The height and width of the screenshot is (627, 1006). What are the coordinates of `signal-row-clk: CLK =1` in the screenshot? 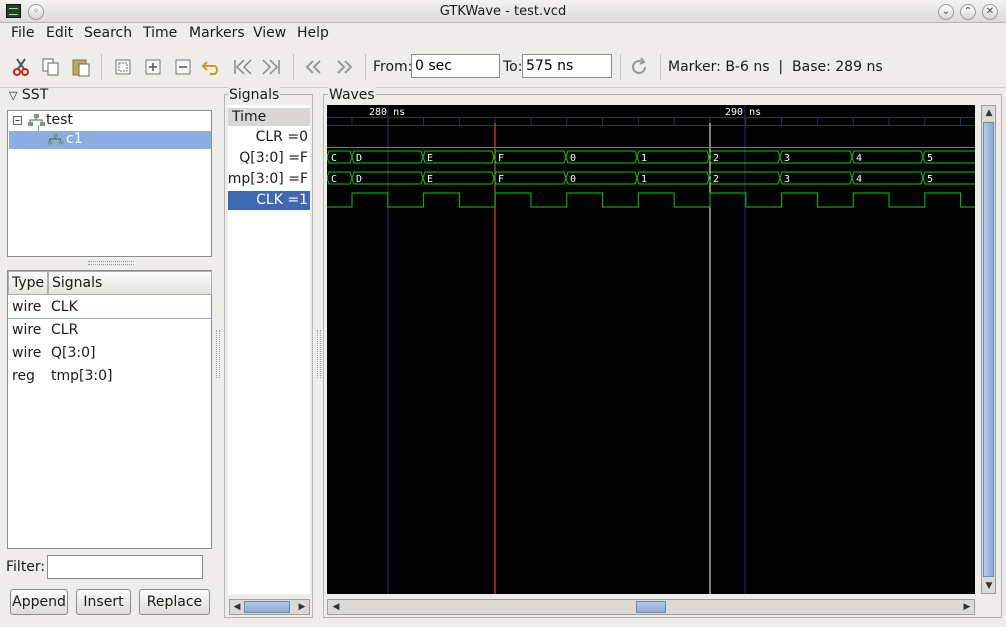 It's located at (282, 200).